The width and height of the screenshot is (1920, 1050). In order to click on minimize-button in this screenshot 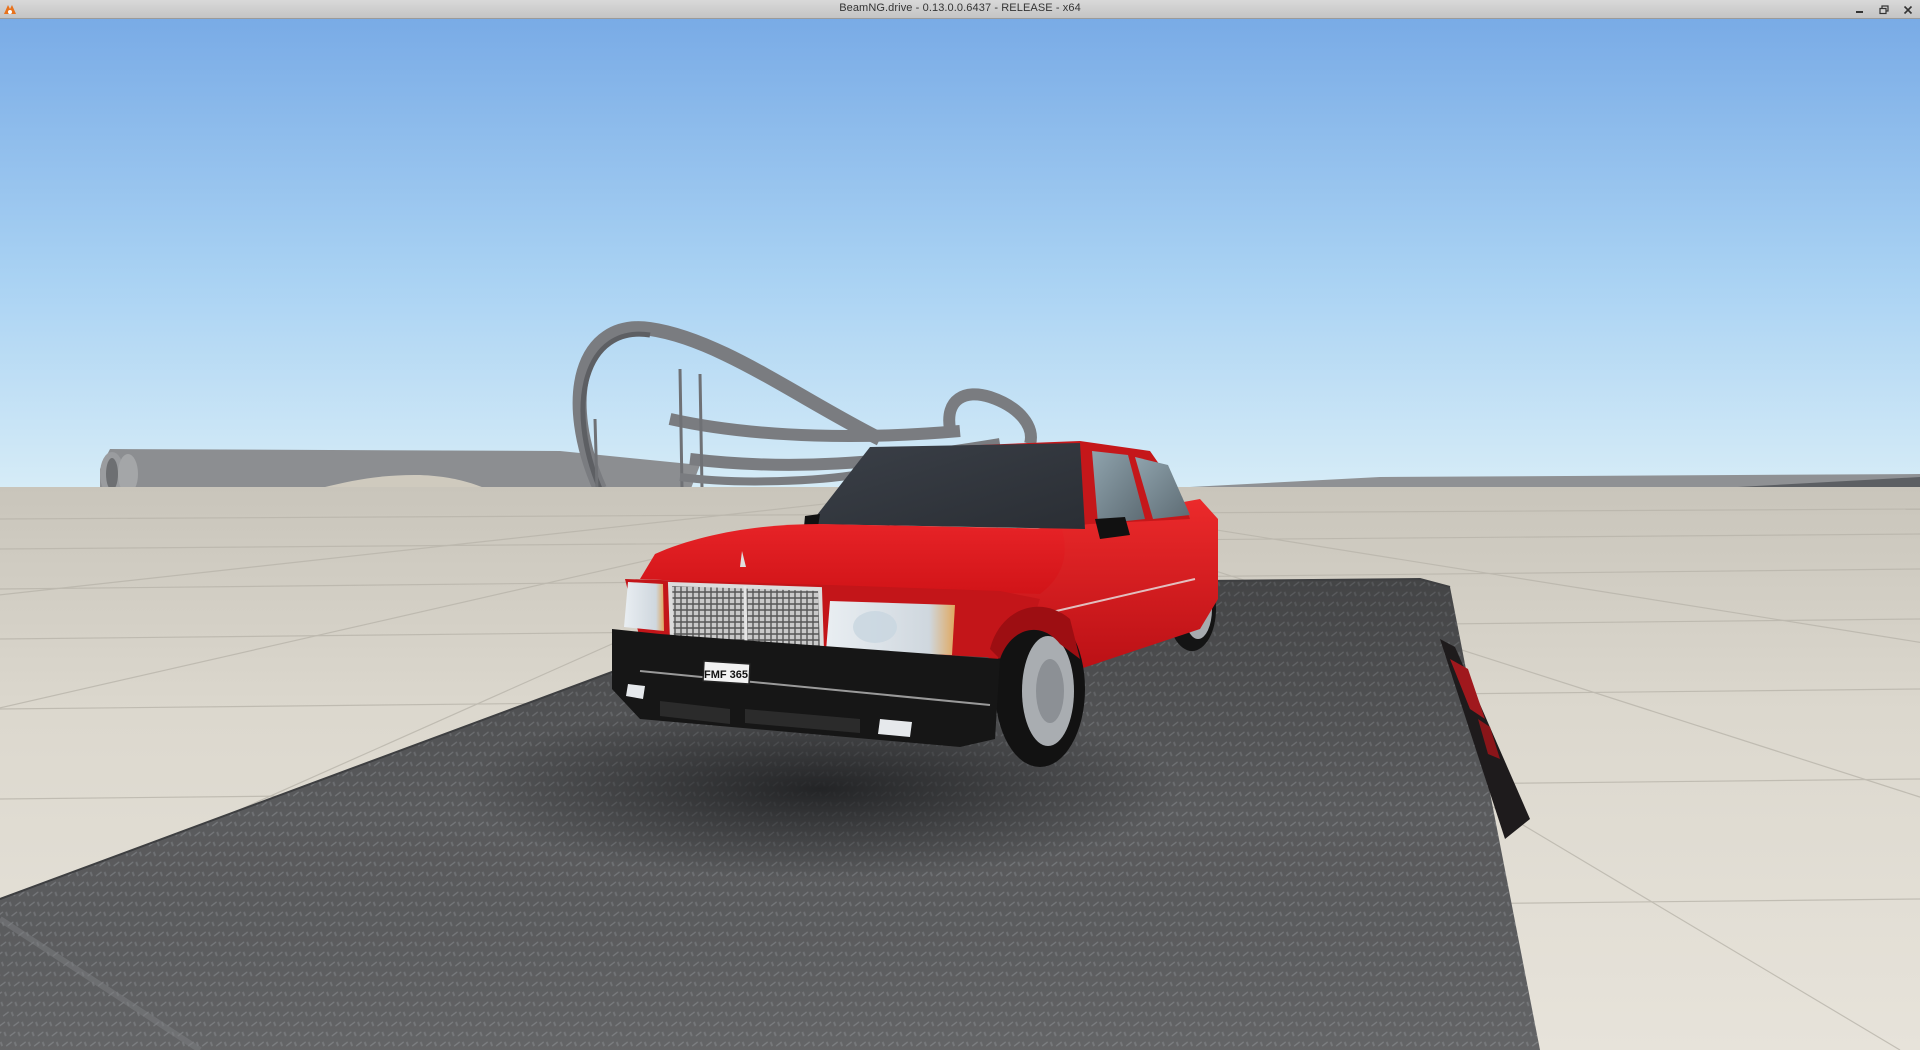, I will do `click(1860, 9)`.